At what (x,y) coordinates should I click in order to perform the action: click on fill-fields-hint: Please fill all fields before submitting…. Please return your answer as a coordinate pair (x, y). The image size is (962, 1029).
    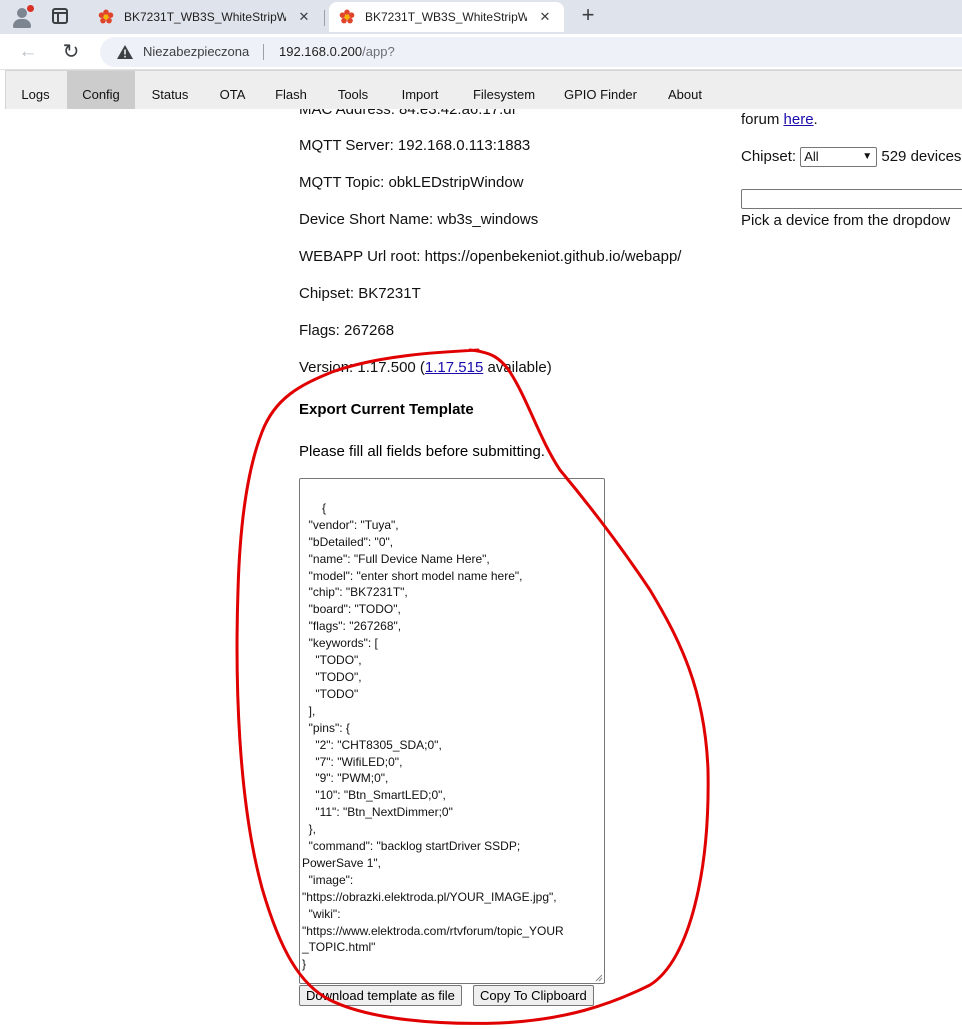
    Looking at the image, I should click on (422, 451).